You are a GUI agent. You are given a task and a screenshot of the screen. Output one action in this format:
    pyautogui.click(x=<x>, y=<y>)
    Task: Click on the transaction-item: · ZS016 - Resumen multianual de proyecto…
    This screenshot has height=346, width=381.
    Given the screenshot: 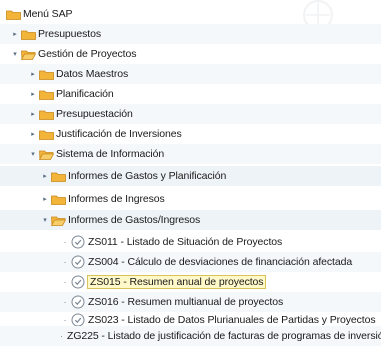 What is the action you would take?
    pyautogui.click(x=190, y=302)
    